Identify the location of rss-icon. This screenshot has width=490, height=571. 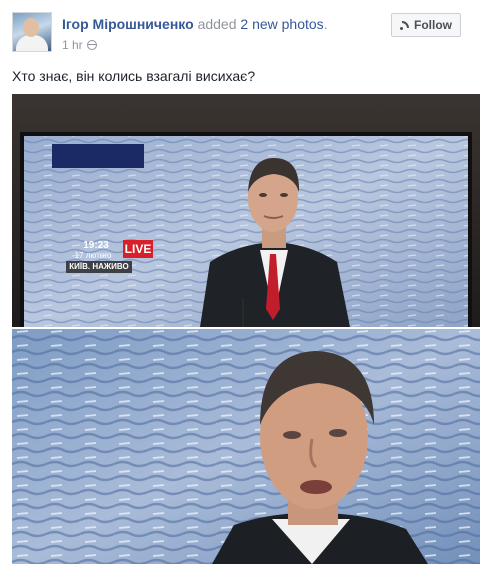
(404, 25).